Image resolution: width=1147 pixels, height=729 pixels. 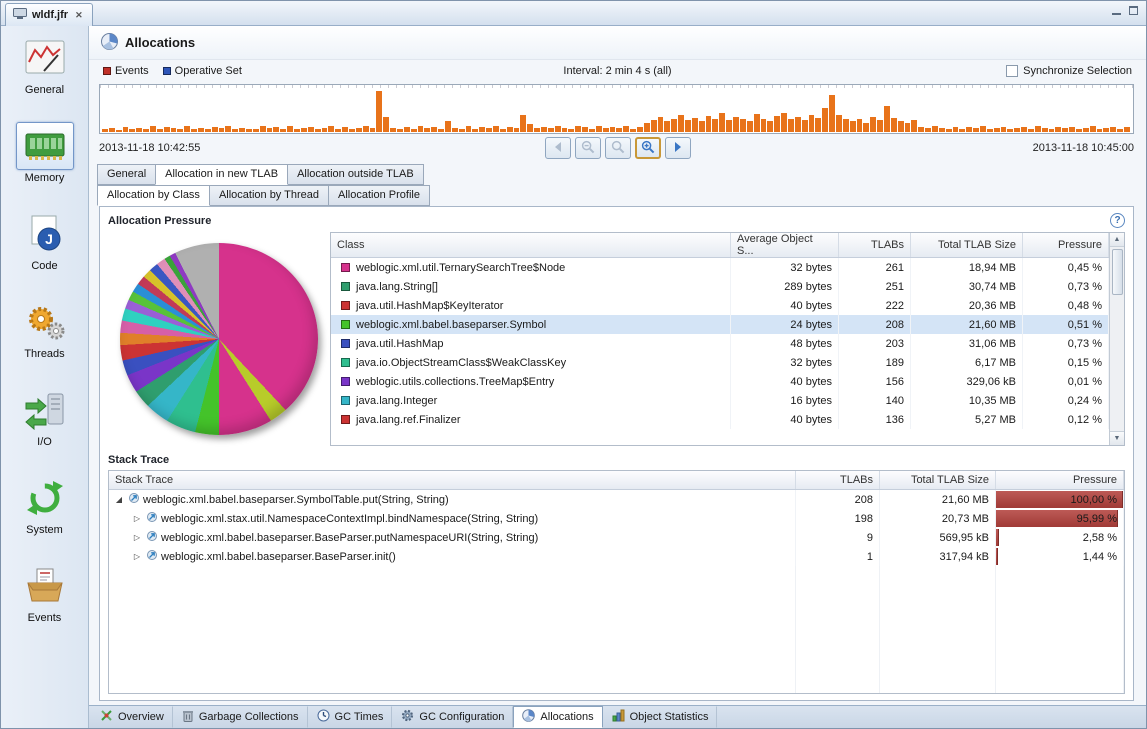 What do you see at coordinates (618, 717) in the screenshot?
I see `stats-icon` at bounding box center [618, 717].